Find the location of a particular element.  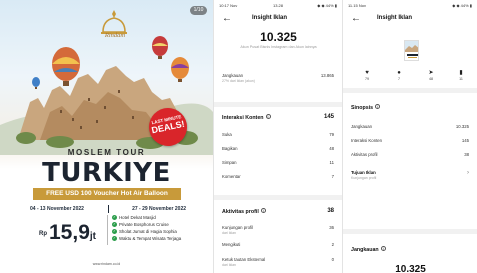

activity-label: Ketuk tautan Eksternal is located at coordinates (244, 259).